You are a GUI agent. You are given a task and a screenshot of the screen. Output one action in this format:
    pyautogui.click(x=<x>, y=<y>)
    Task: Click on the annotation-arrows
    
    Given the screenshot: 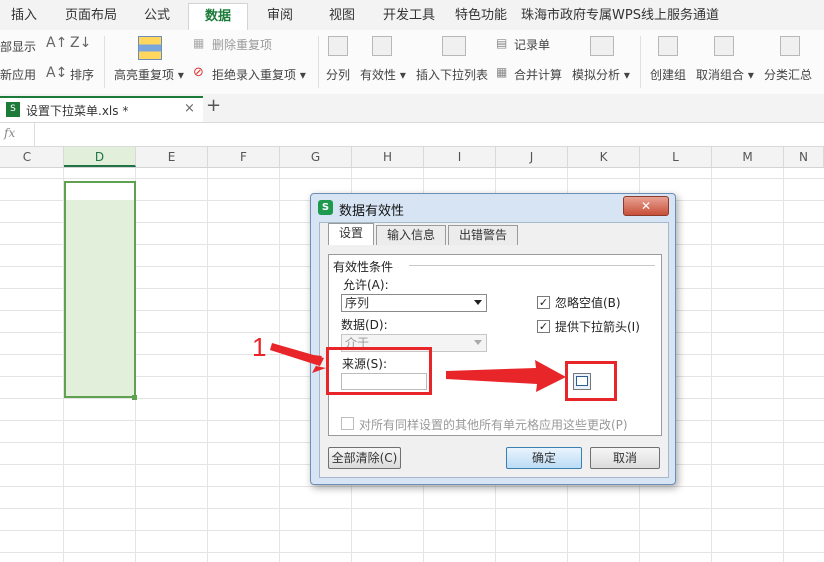 What is the action you would take?
    pyautogui.click(x=418, y=367)
    